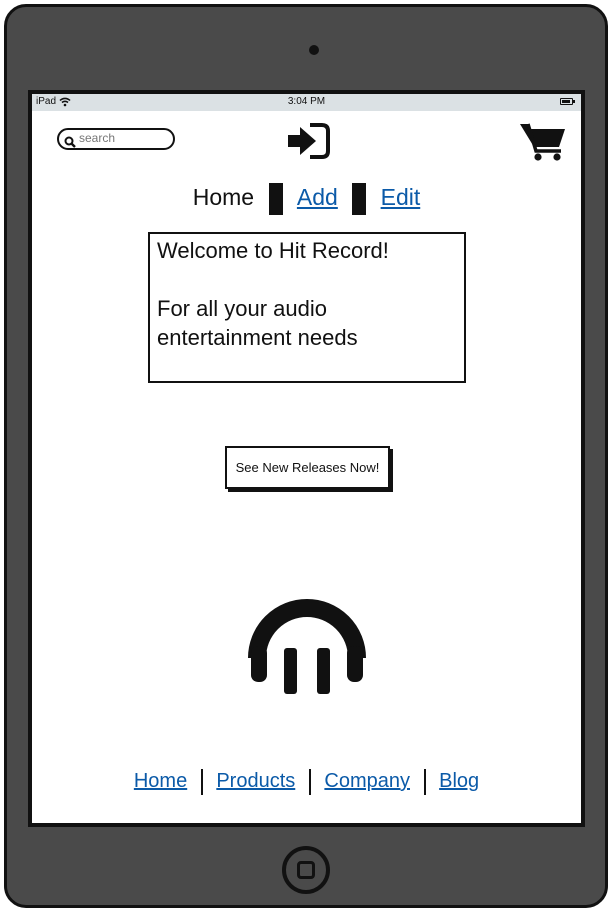  I want to click on battery-icon, so click(567, 101).